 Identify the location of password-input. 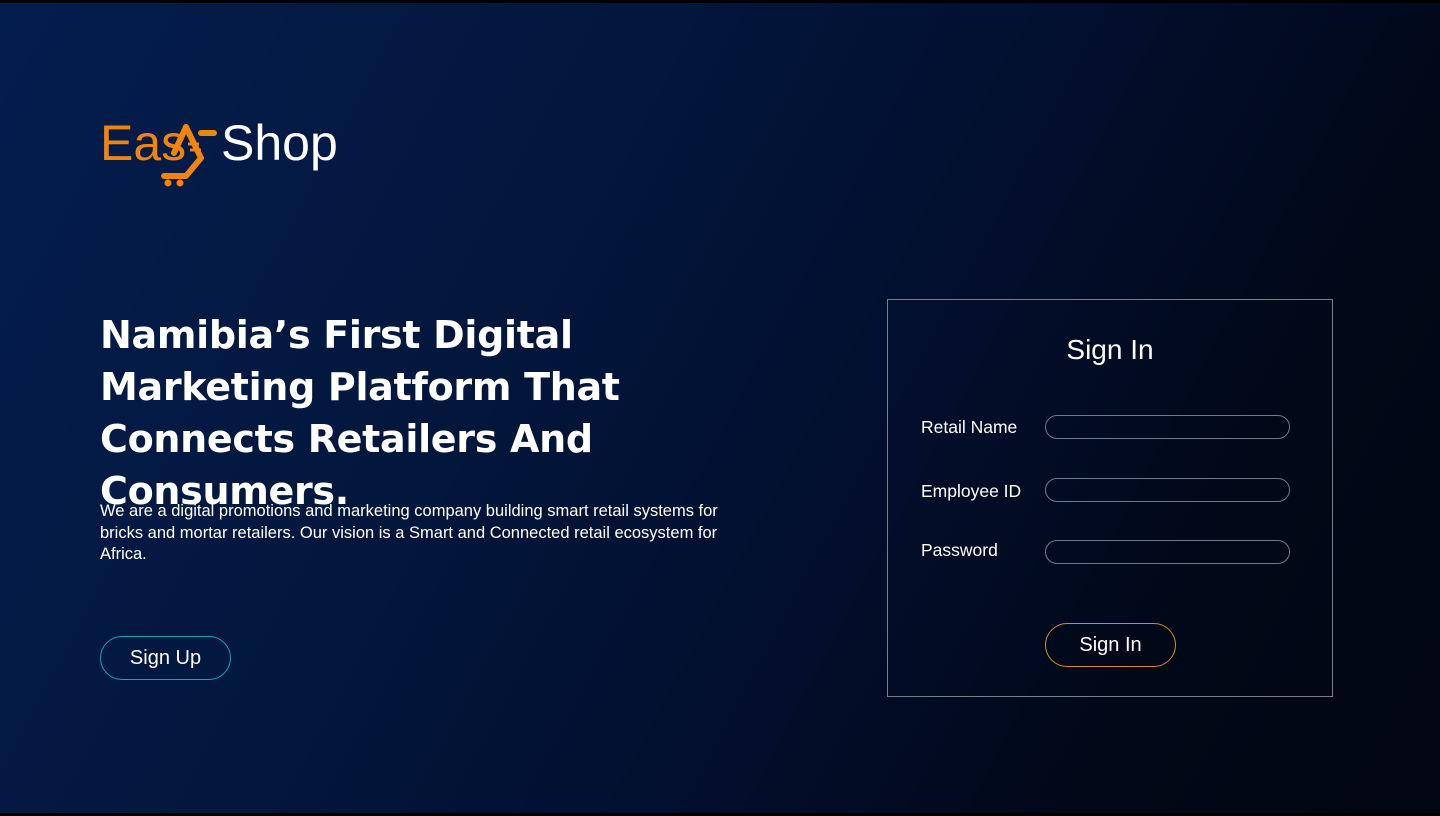
(1167, 552).